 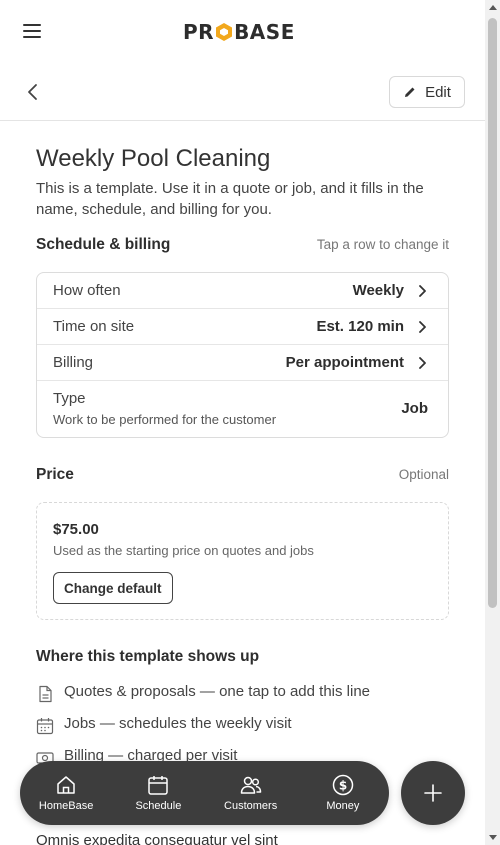 What do you see at coordinates (73, 362) in the screenshot?
I see `row-label: Billing` at bounding box center [73, 362].